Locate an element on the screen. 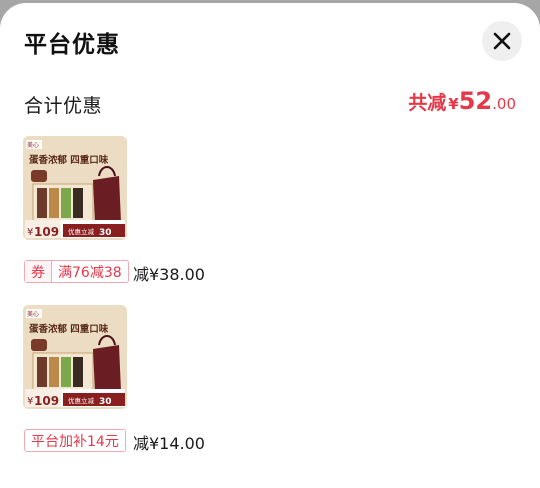  close-button is located at coordinates (502, 41).